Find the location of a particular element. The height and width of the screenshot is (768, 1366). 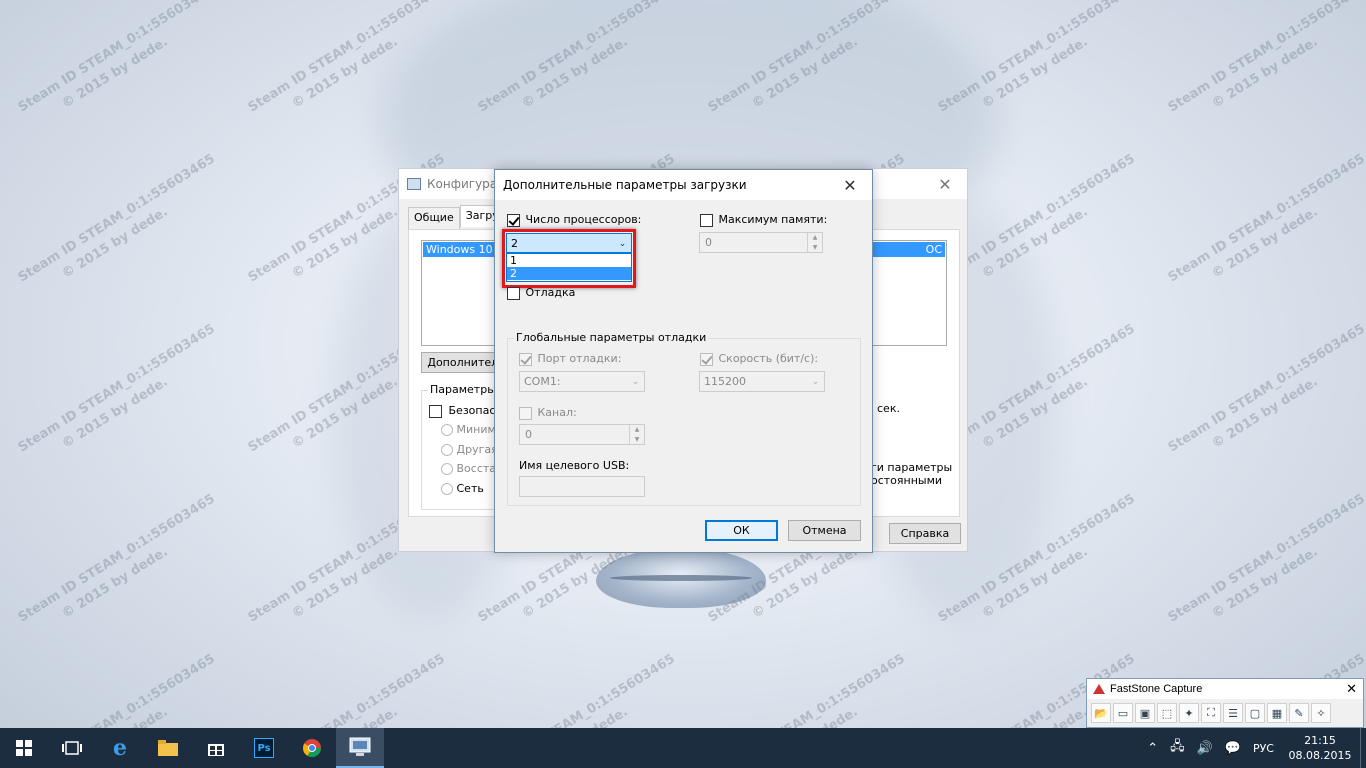

output-icon: ✎ is located at coordinates (1299, 713).